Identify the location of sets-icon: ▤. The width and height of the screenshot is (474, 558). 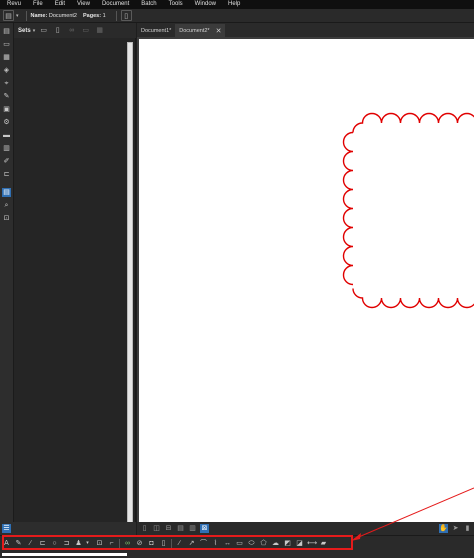
(6, 192).